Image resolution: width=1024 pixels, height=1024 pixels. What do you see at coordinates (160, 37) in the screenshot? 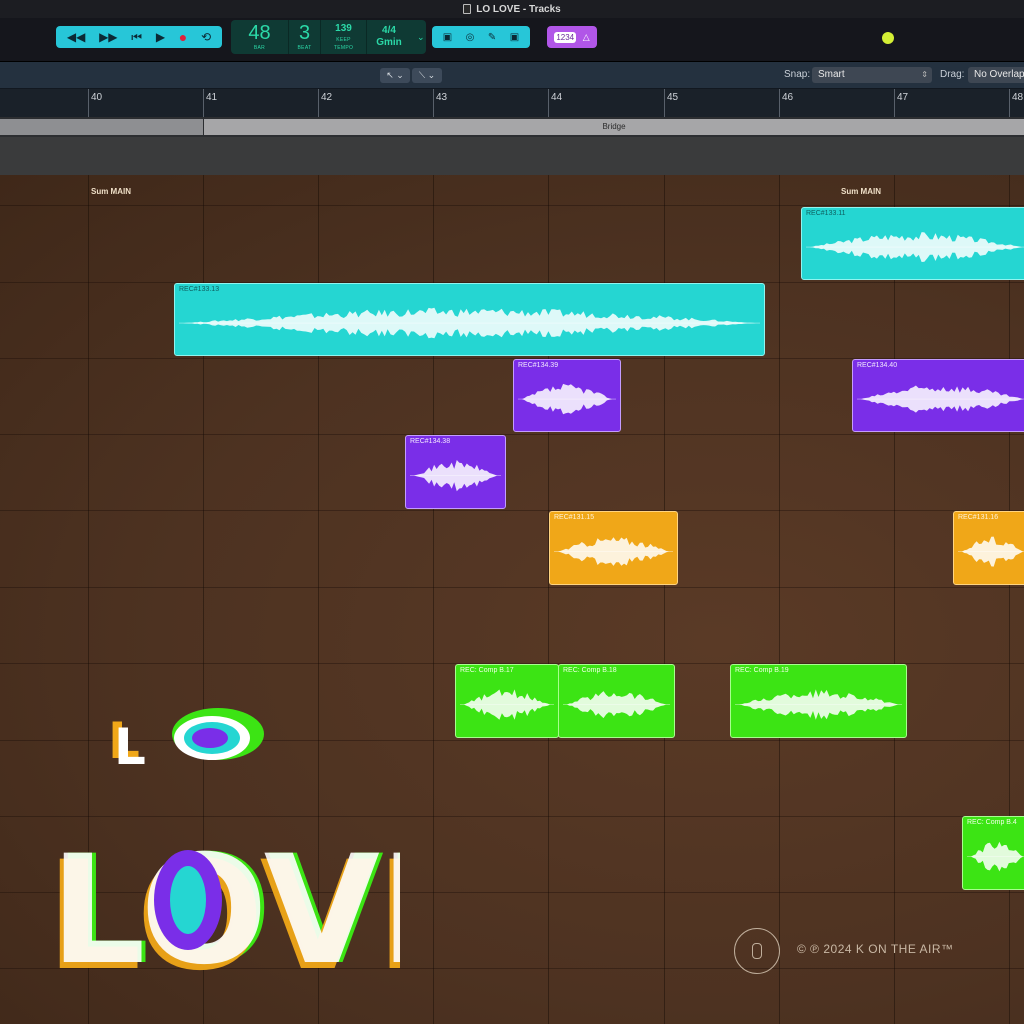
I see `play-icon: ▶` at bounding box center [160, 37].